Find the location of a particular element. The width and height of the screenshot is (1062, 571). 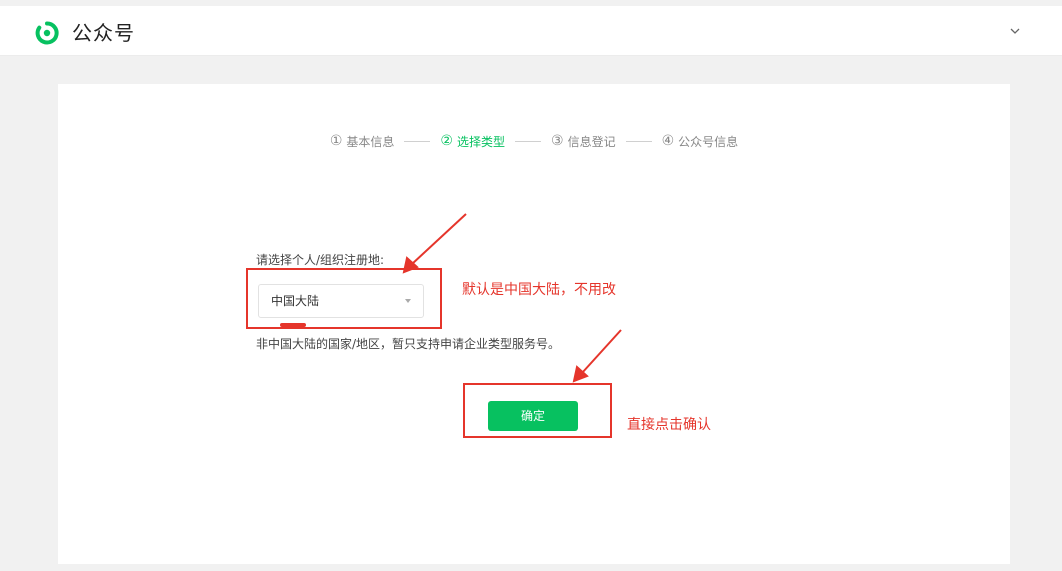

region-hint: 非中国大陆的国家/地区，暂只支持申请企业类型服务号。 is located at coordinates (408, 344).